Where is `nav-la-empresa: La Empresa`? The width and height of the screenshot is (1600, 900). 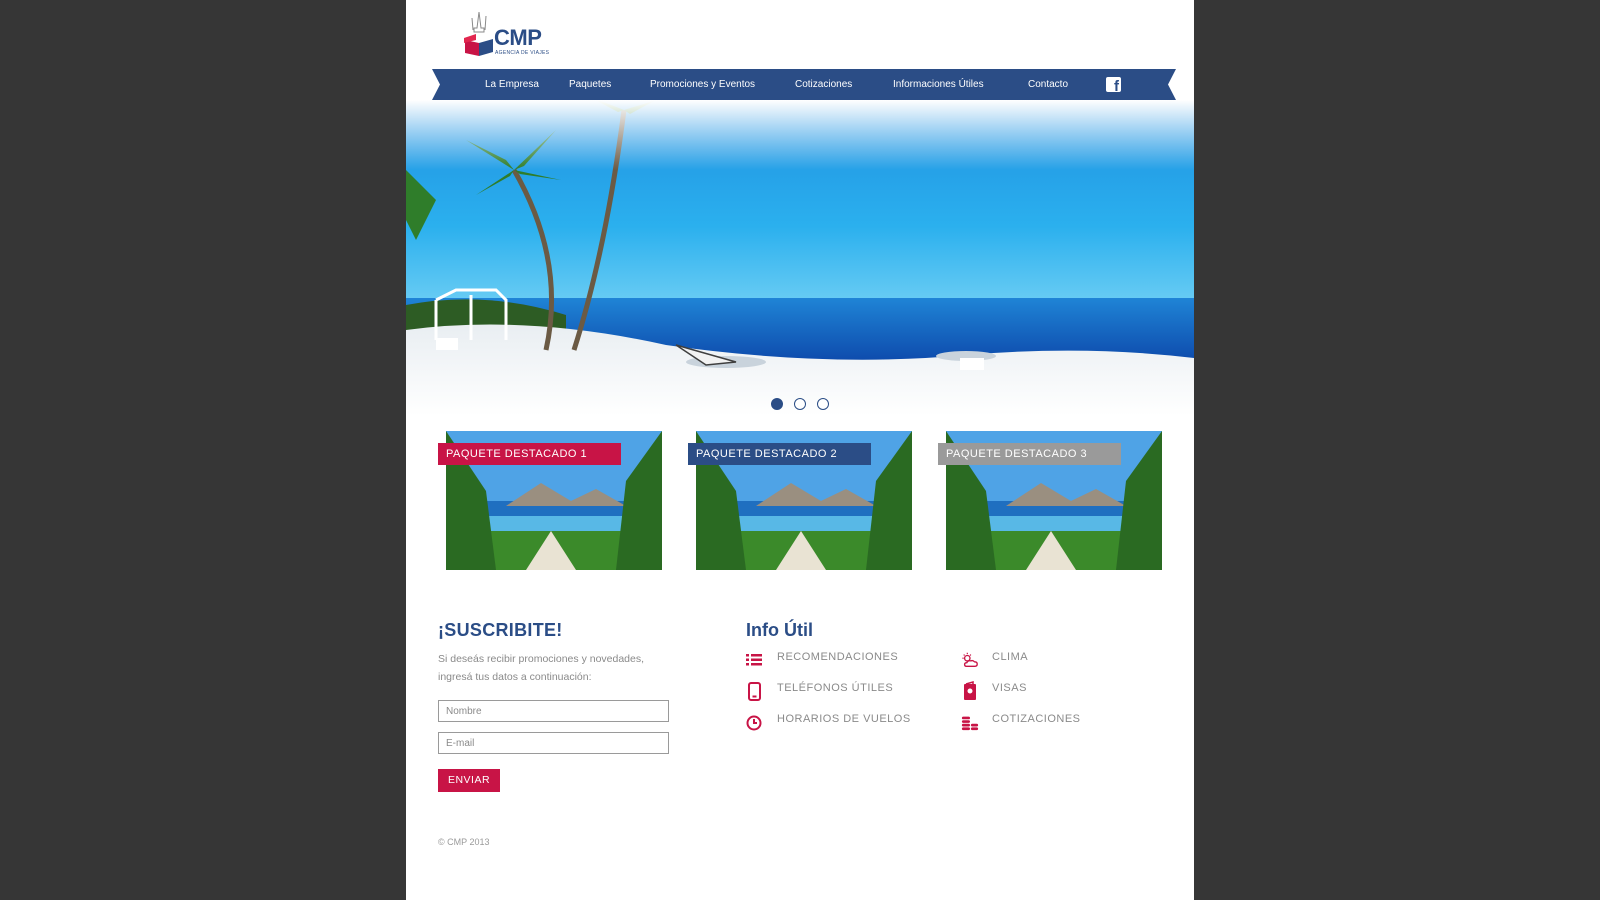 nav-la-empresa: La Empresa is located at coordinates (512, 84).